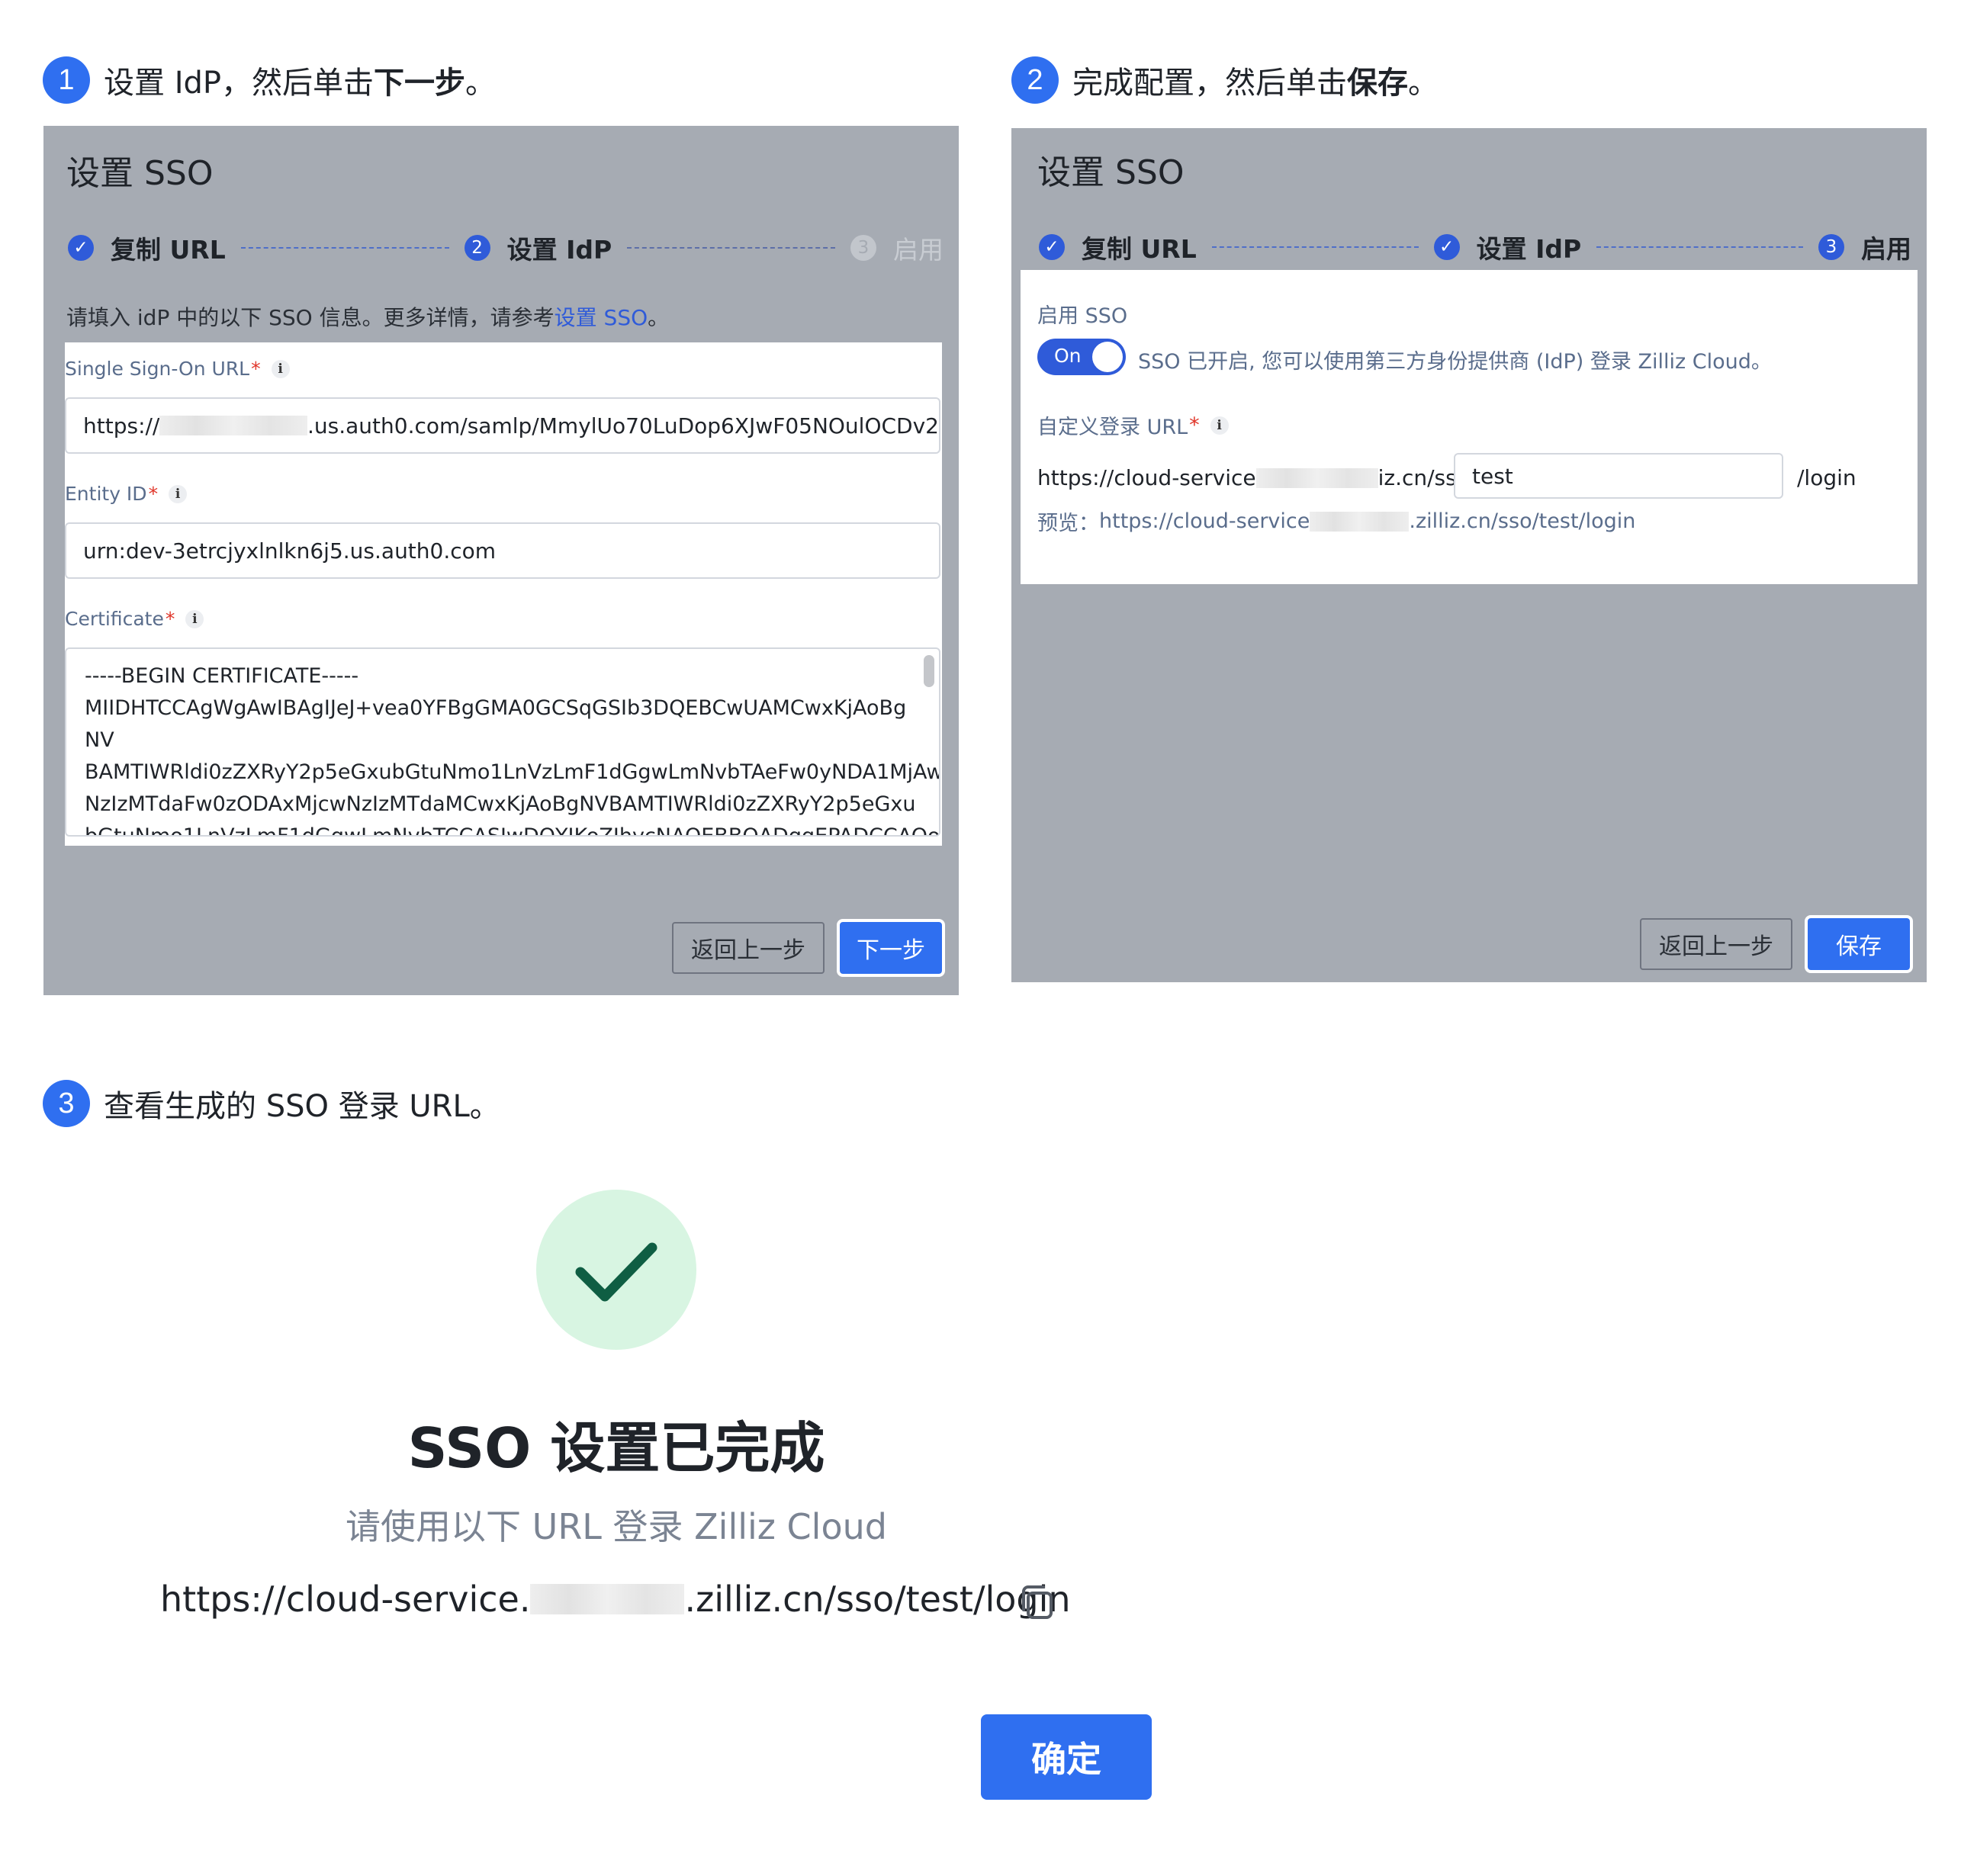 The image size is (1961, 1876). Describe the element at coordinates (616, 1526) in the screenshot. I see `success-subtitle: 请使用以下 URL 登录 Zilliz Cloud` at that location.